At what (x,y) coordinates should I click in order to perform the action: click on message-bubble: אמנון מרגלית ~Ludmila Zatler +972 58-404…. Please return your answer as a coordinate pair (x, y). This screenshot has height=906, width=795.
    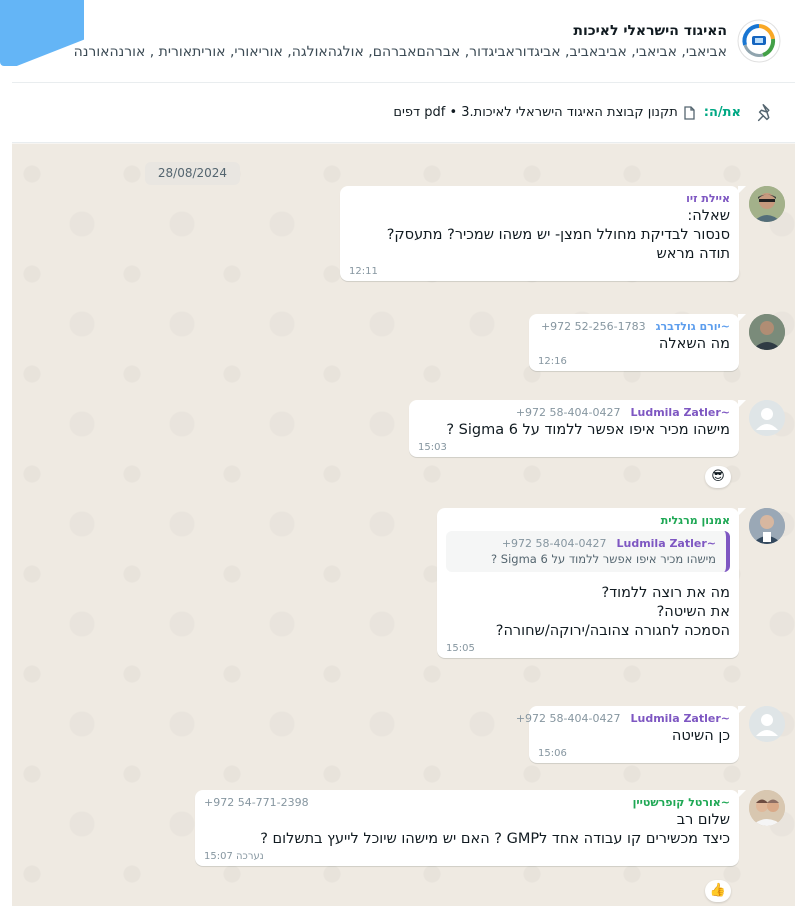
    Looking at the image, I should click on (591, 583).